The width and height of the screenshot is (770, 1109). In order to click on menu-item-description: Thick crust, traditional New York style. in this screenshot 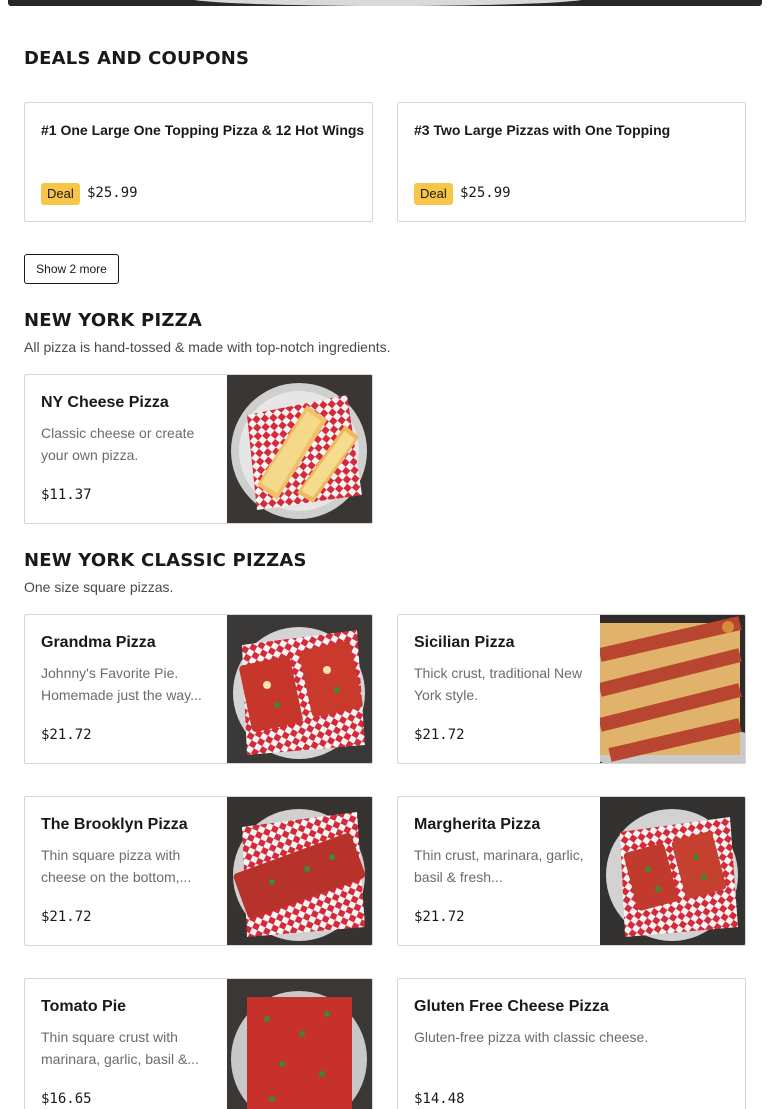, I will do `click(498, 684)`.